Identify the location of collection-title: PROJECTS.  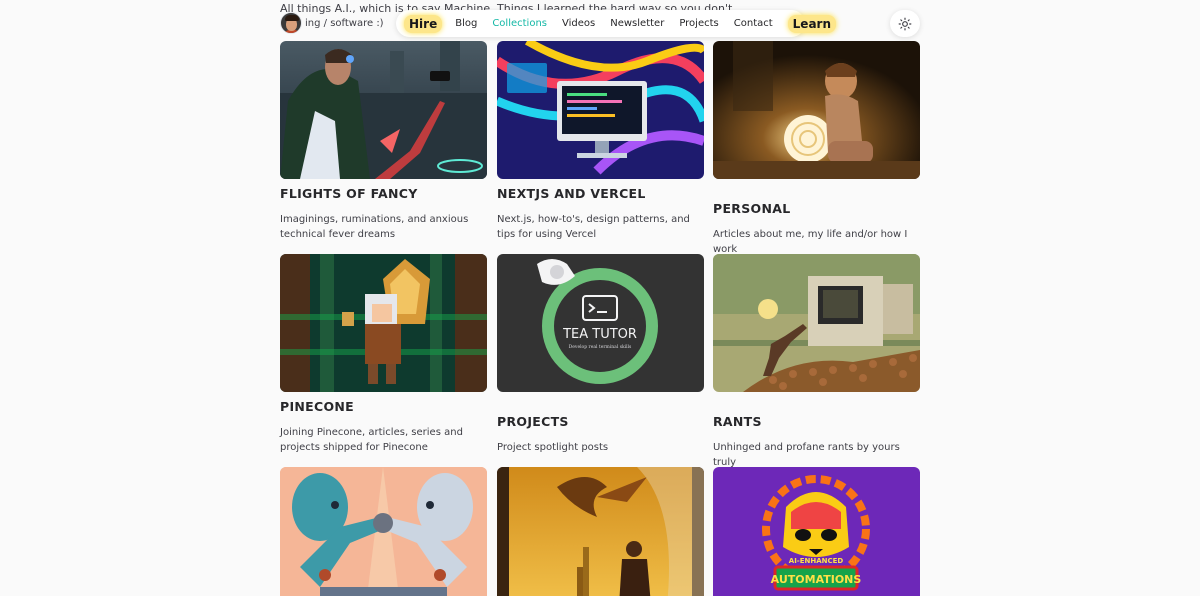
(600, 422).